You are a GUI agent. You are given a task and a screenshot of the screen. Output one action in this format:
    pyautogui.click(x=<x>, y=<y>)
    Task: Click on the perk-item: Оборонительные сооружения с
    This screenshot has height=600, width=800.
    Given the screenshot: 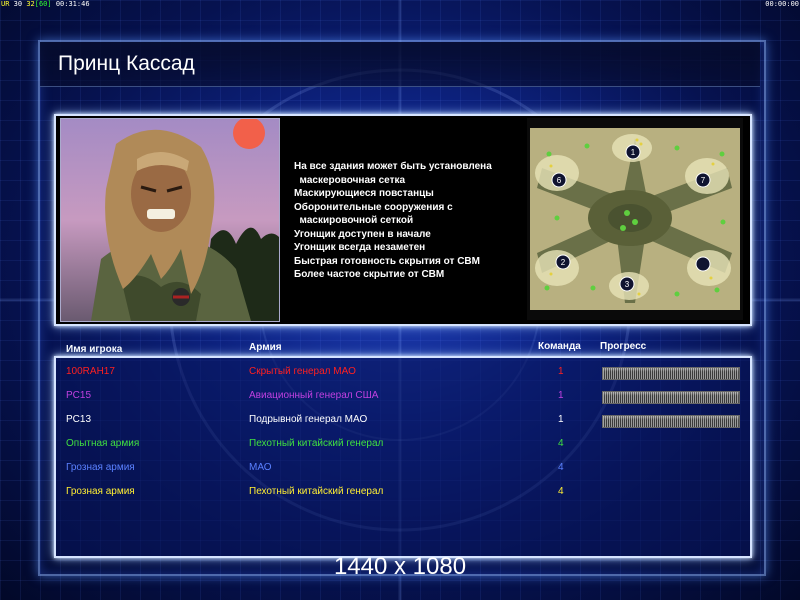 What is the action you would take?
    pyautogui.click(x=373, y=207)
    